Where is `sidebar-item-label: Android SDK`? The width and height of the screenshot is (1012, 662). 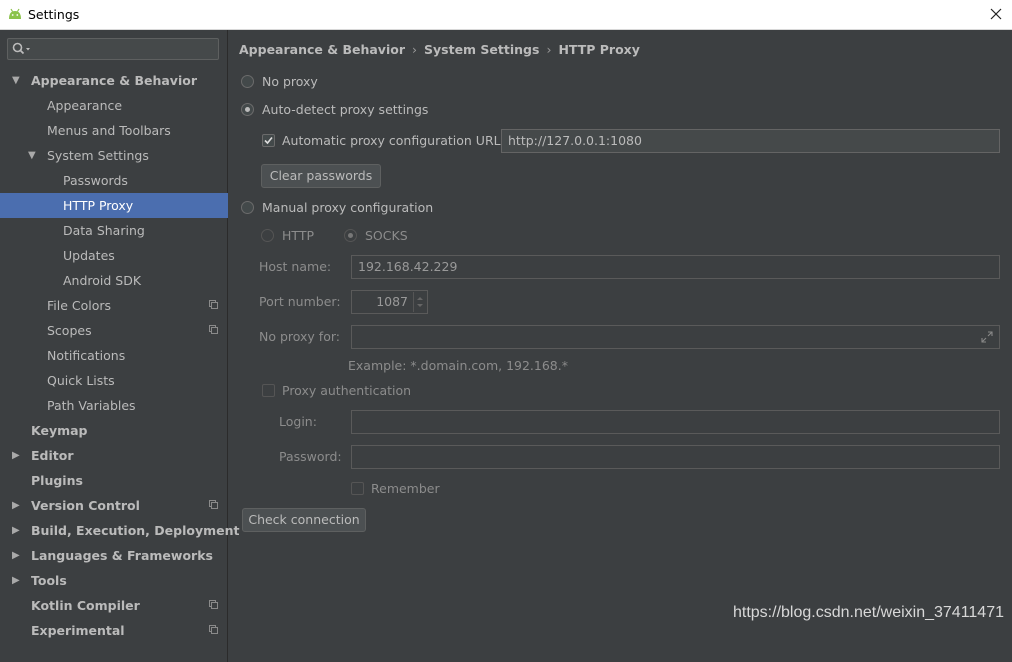 sidebar-item-label: Android SDK is located at coordinates (102, 280).